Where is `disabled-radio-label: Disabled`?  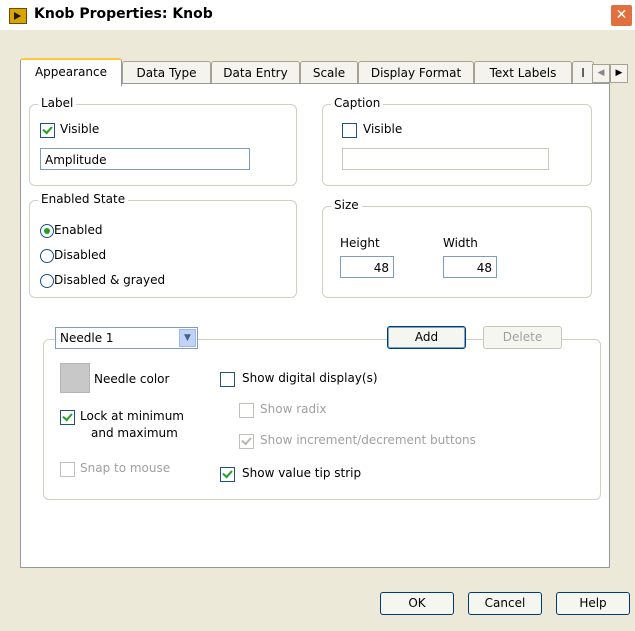
disabled-radio-label: Disabled is located at coordinates (80, 255).